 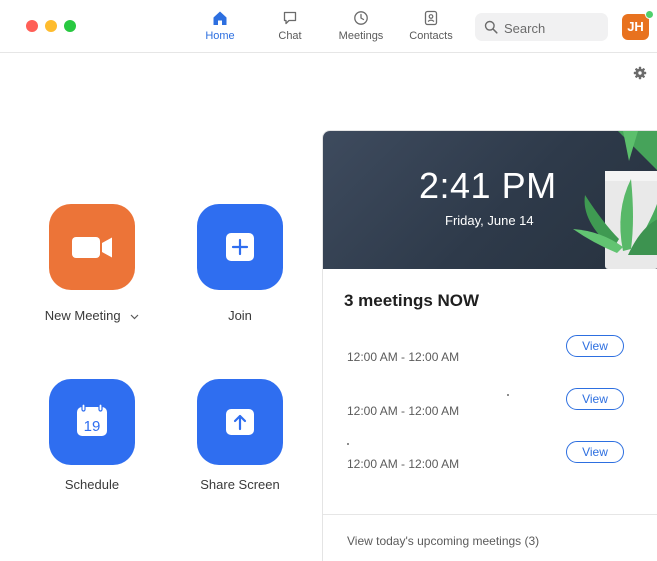 What do you see at coordinates (134, 317) in the screenshot?
I see `chevron-down-icon` at bounding box center [134, 317].